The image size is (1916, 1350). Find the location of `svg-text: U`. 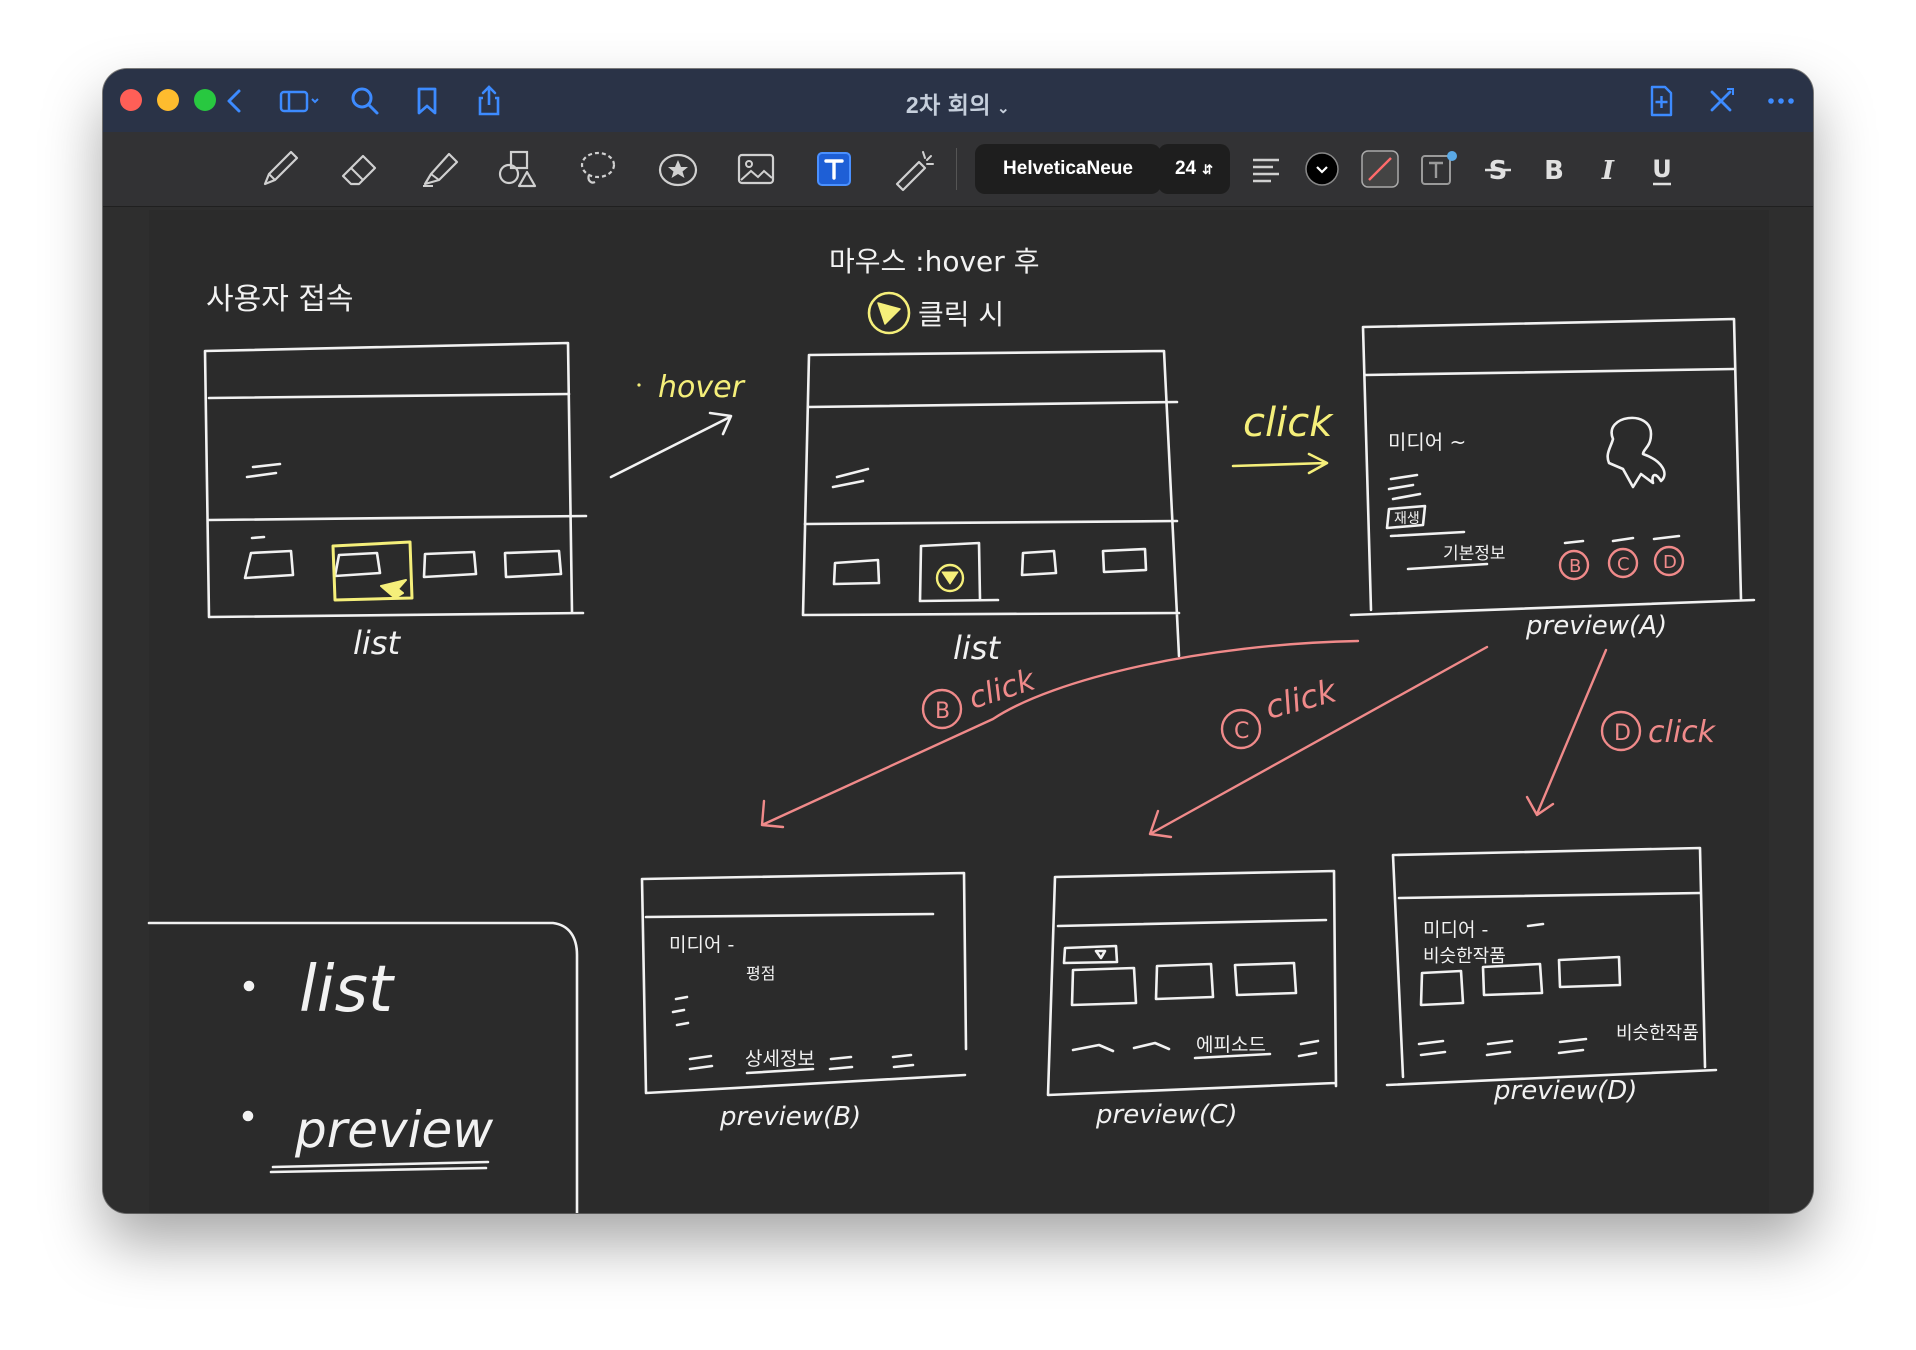

svg-text: U is located at coordinates (1662, 169).